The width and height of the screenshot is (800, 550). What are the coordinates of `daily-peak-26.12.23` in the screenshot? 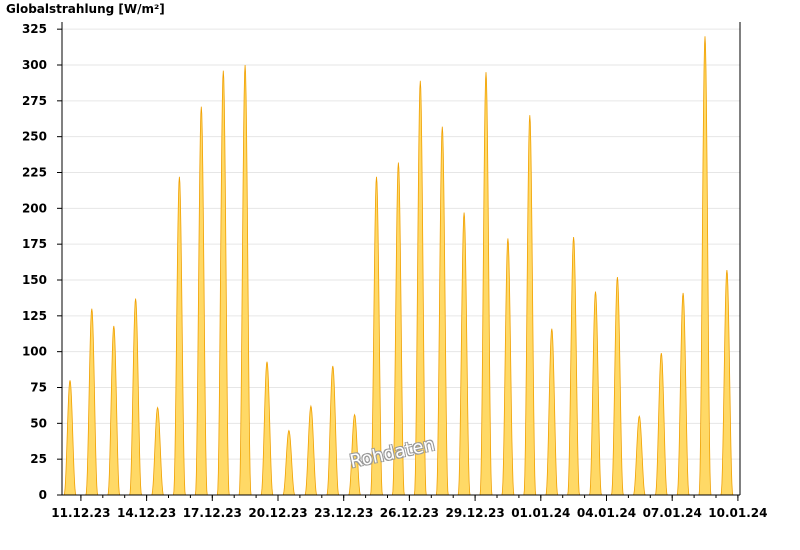 It's located at (420, 288).